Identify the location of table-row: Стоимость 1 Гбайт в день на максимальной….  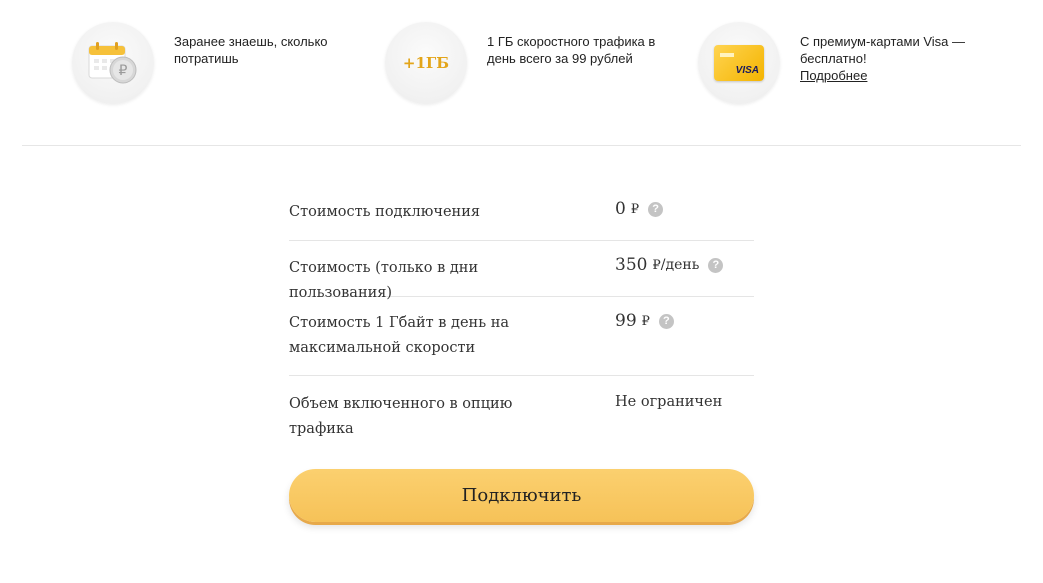
(521, 336).